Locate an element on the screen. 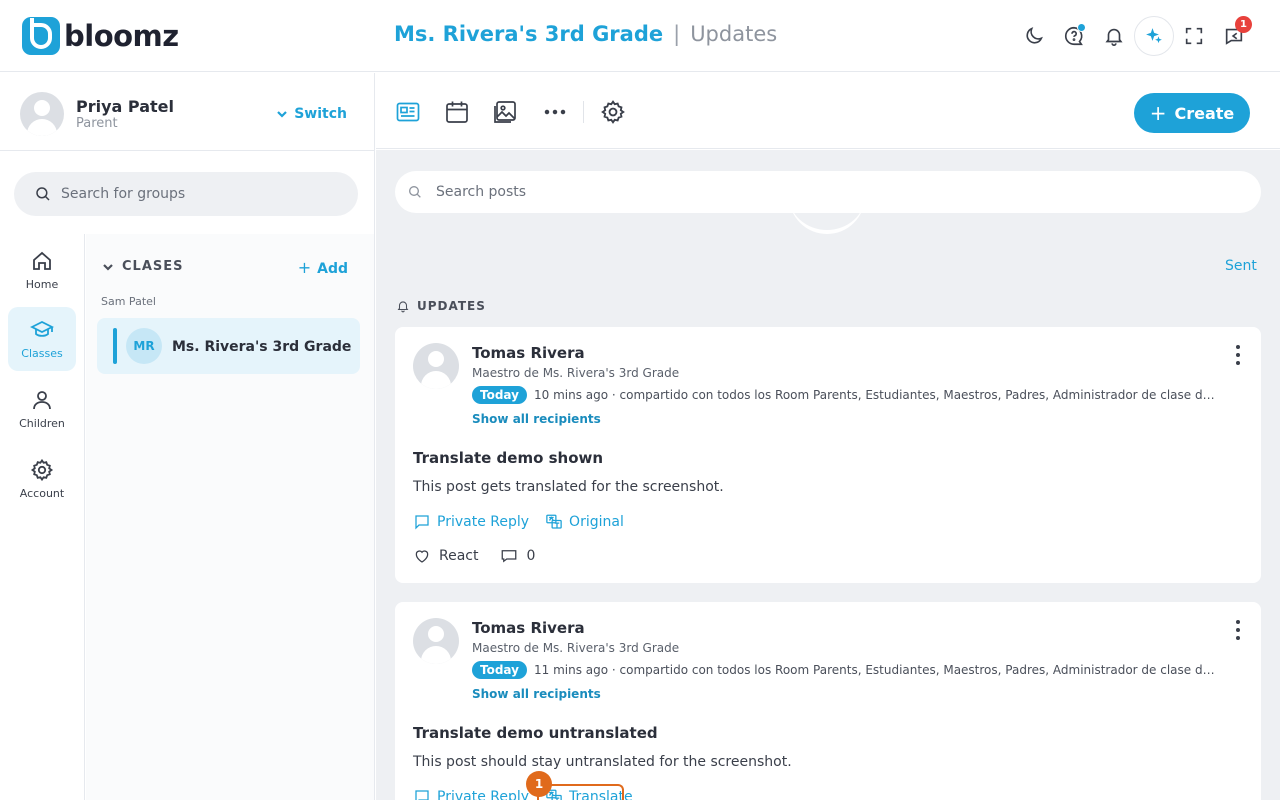  updates-tab is located at coordinates (408, 112).